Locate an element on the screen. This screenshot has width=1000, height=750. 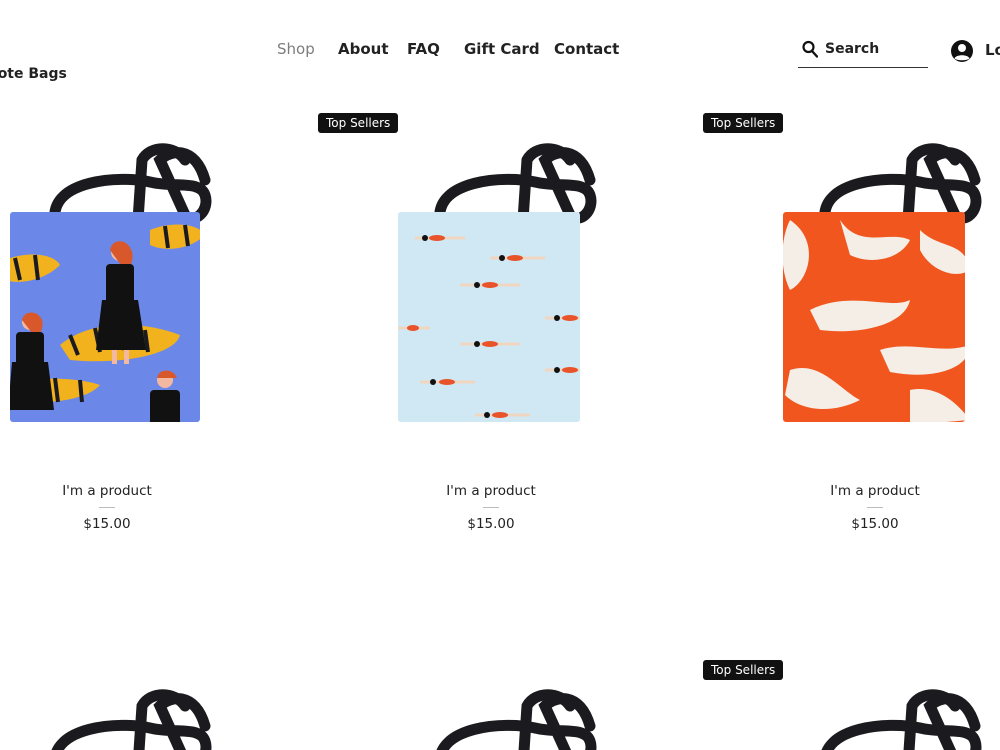
login-label: Log In is located at coordinates (992, 50).